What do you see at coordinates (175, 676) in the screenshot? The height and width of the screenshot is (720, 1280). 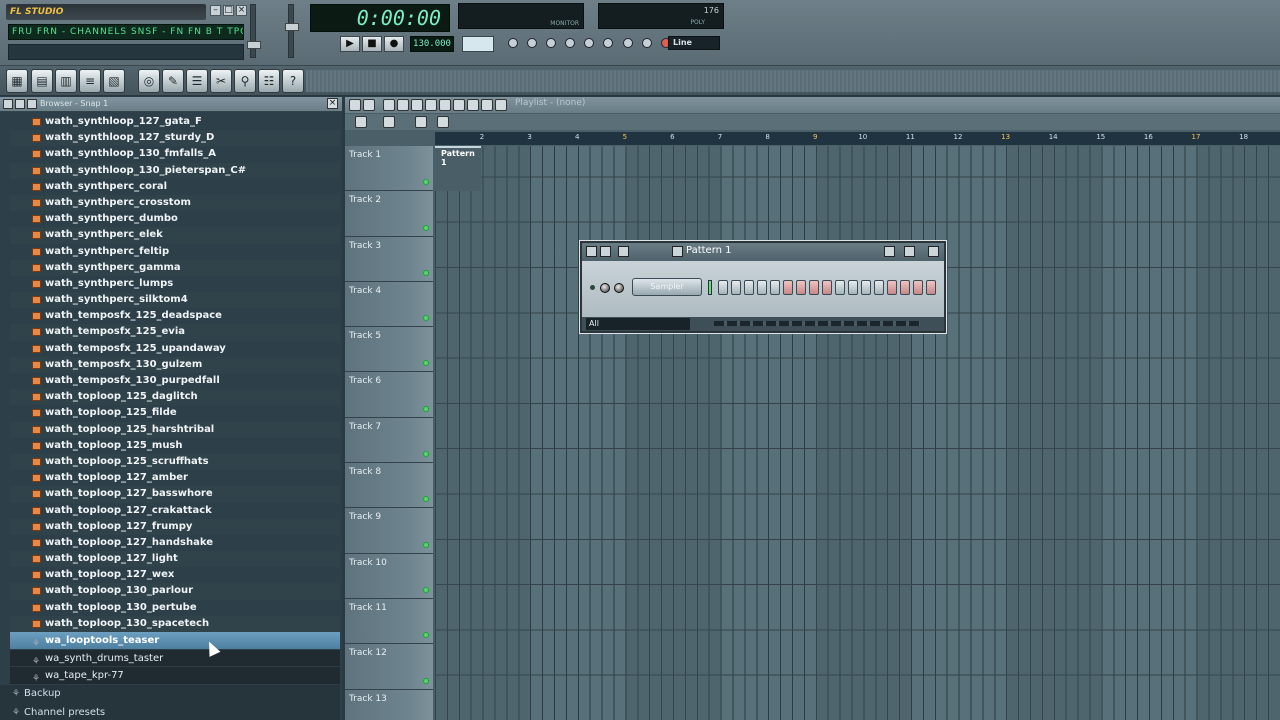 I see `browser-folder-item: ⚘ wa_tape_kpr-77` at bounding box center [175, 676].